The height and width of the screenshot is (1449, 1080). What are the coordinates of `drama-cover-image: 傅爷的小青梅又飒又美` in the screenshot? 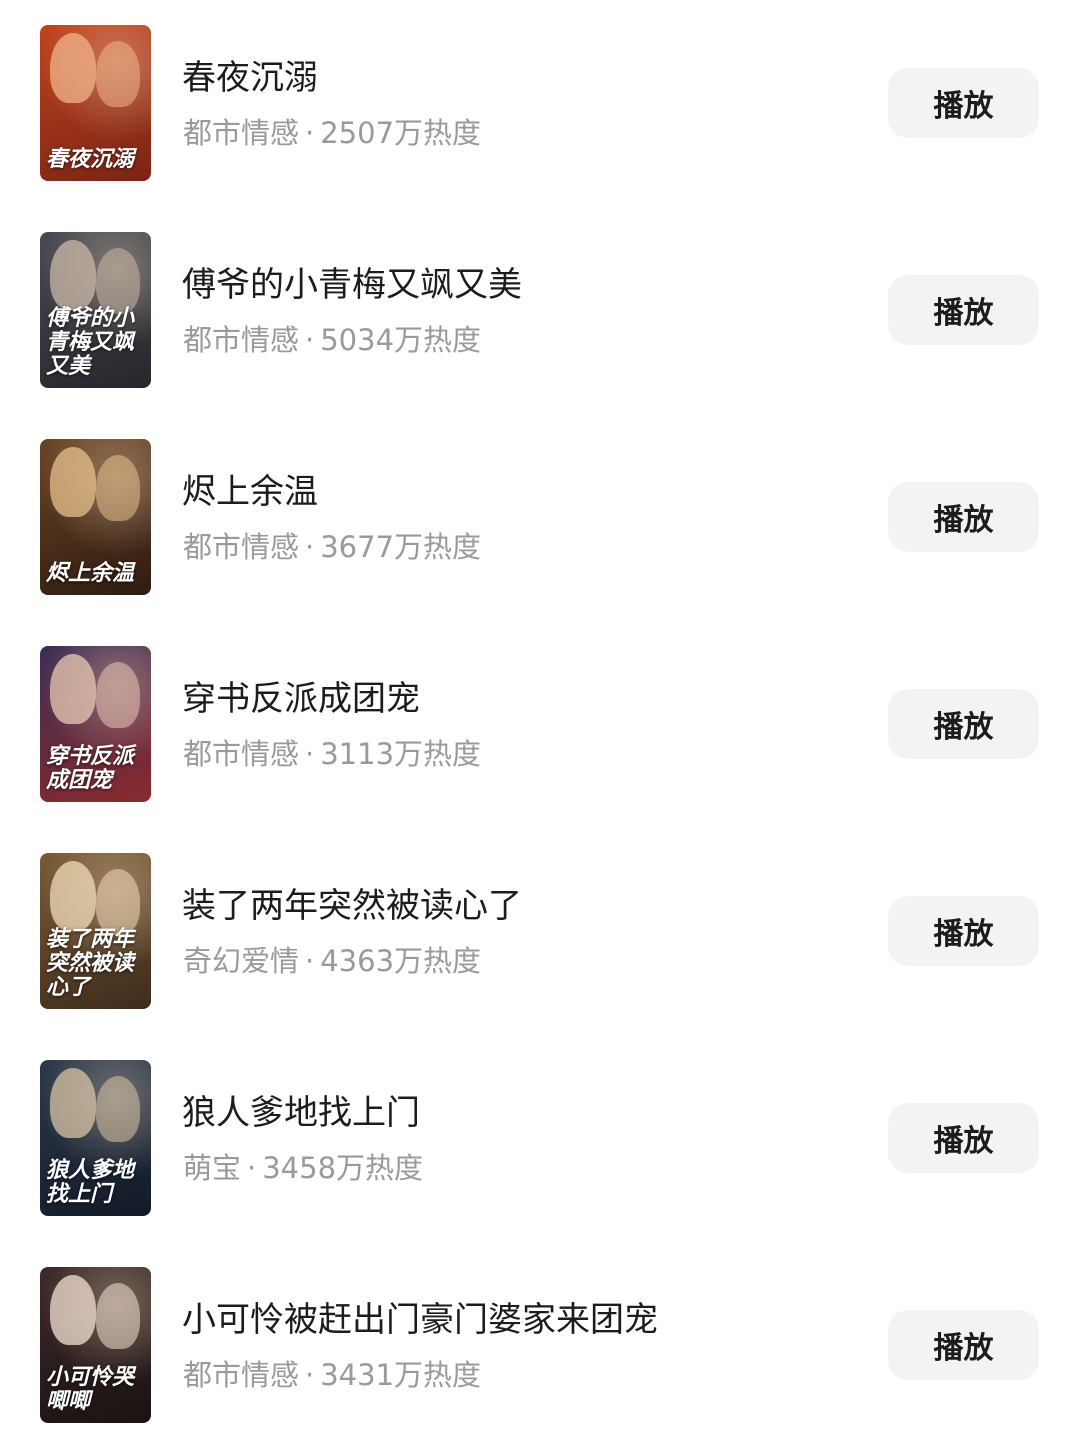 It's located at (95, 310).